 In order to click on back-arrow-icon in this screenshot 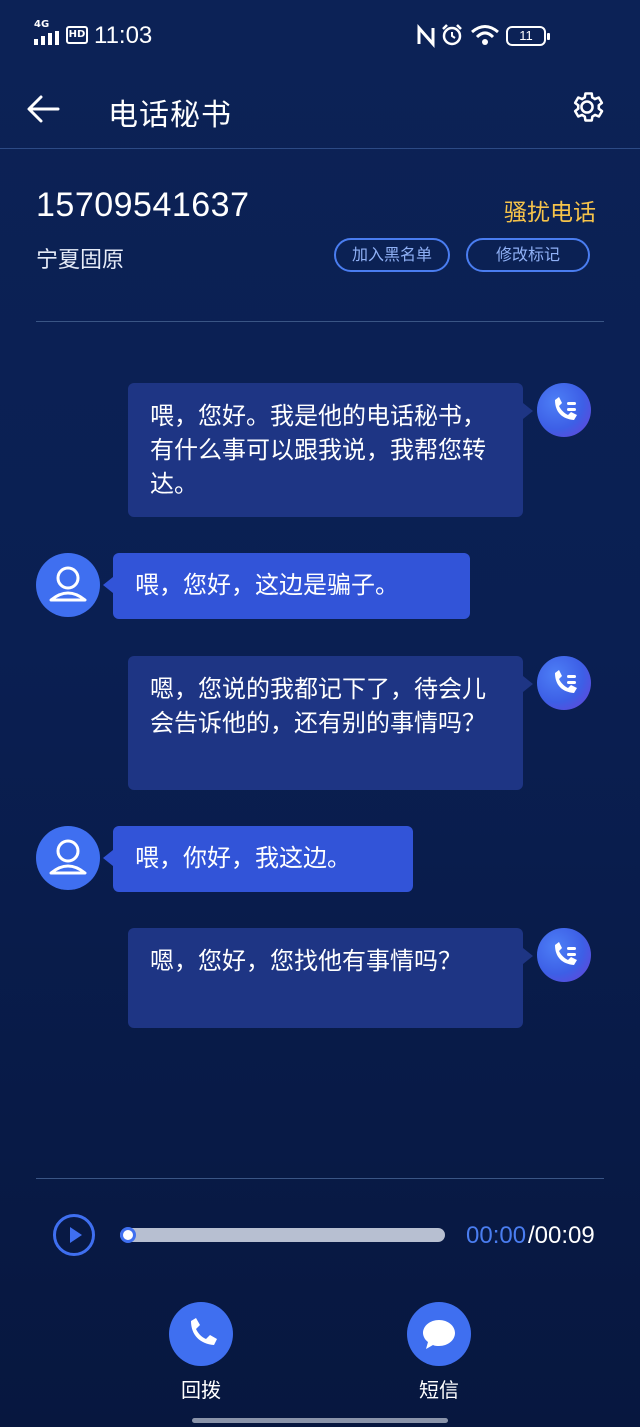, I will do `click(43, 109)`.